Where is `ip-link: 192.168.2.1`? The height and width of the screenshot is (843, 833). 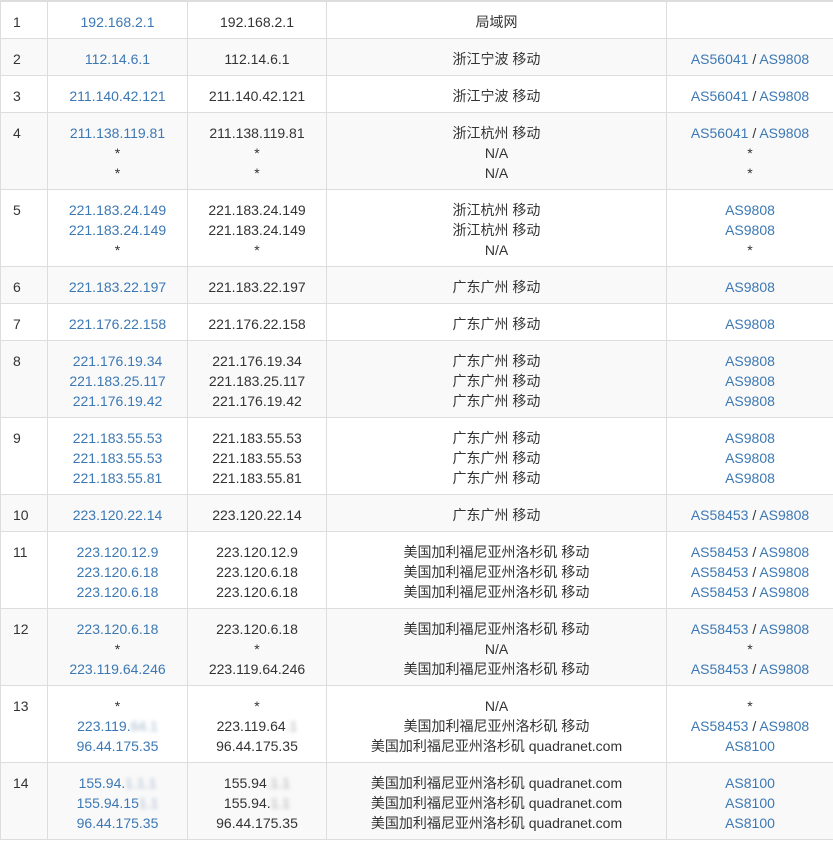 ip-link: 192.168.2.1 is located at coordinates (117, 22).